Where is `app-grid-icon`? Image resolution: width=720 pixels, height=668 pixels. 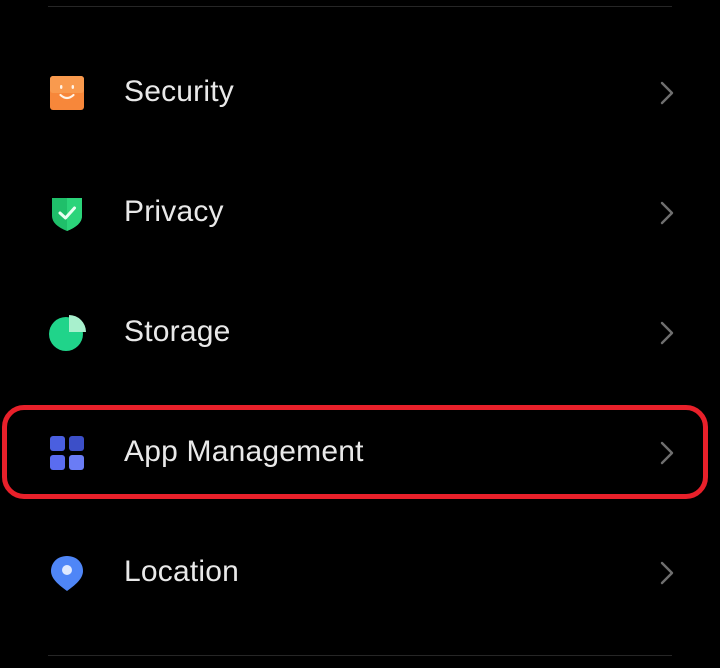
app-grid-icon is located at coordinates (67, 453).